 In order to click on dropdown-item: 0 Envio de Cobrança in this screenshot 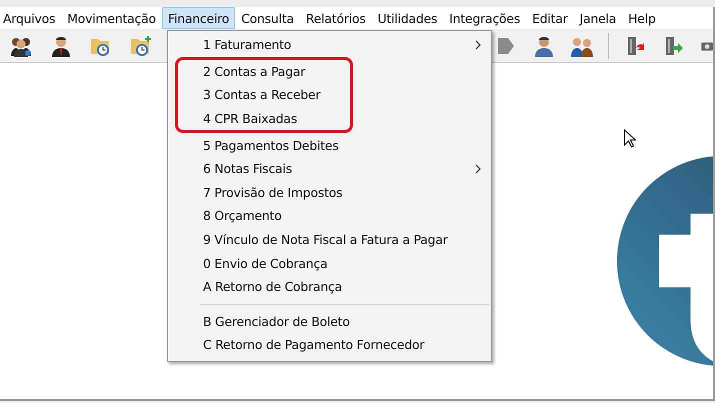, I will do `click(329, 263)`.